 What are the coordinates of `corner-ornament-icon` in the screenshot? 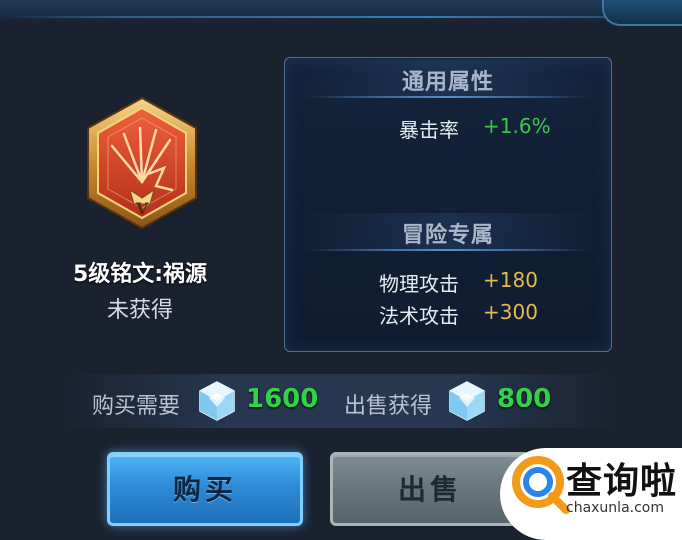 It's located at (663, 9).